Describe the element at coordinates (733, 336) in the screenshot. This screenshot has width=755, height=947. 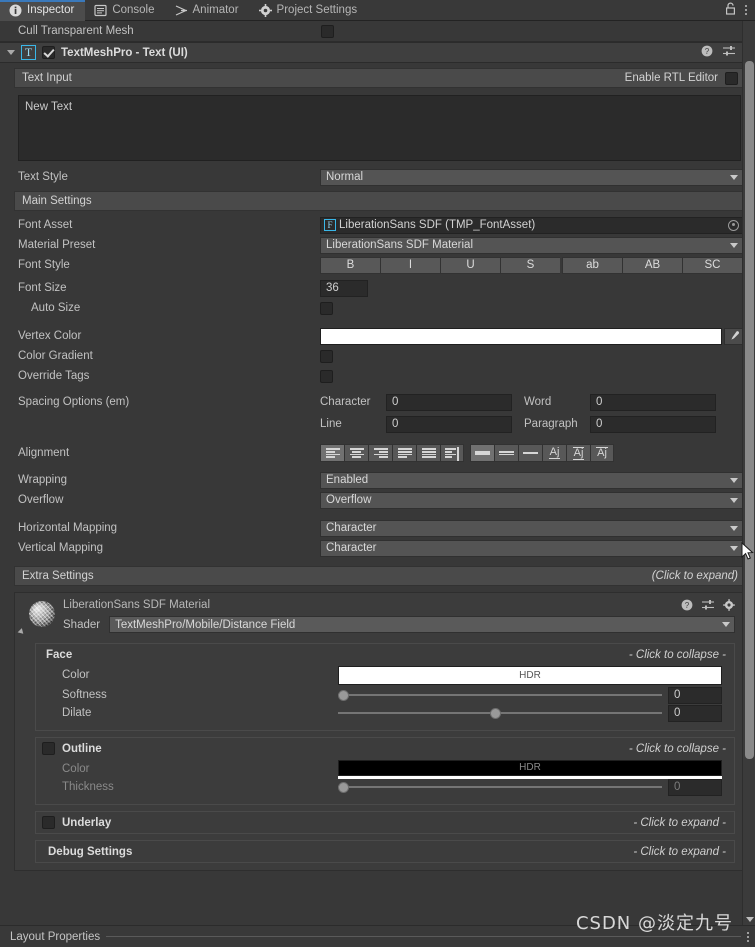
I see `eyedropper-icon` at that location.